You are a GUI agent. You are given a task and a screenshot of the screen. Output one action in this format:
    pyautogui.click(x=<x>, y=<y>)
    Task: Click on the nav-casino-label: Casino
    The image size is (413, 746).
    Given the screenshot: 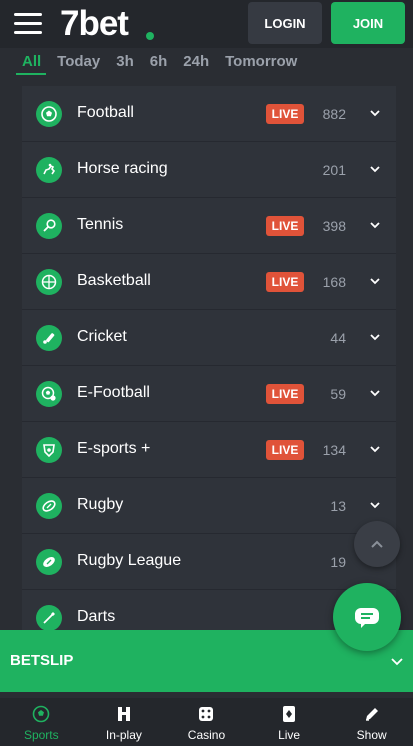 What is the action you would take?
    pyautogui.click(x=206, y=735)
    